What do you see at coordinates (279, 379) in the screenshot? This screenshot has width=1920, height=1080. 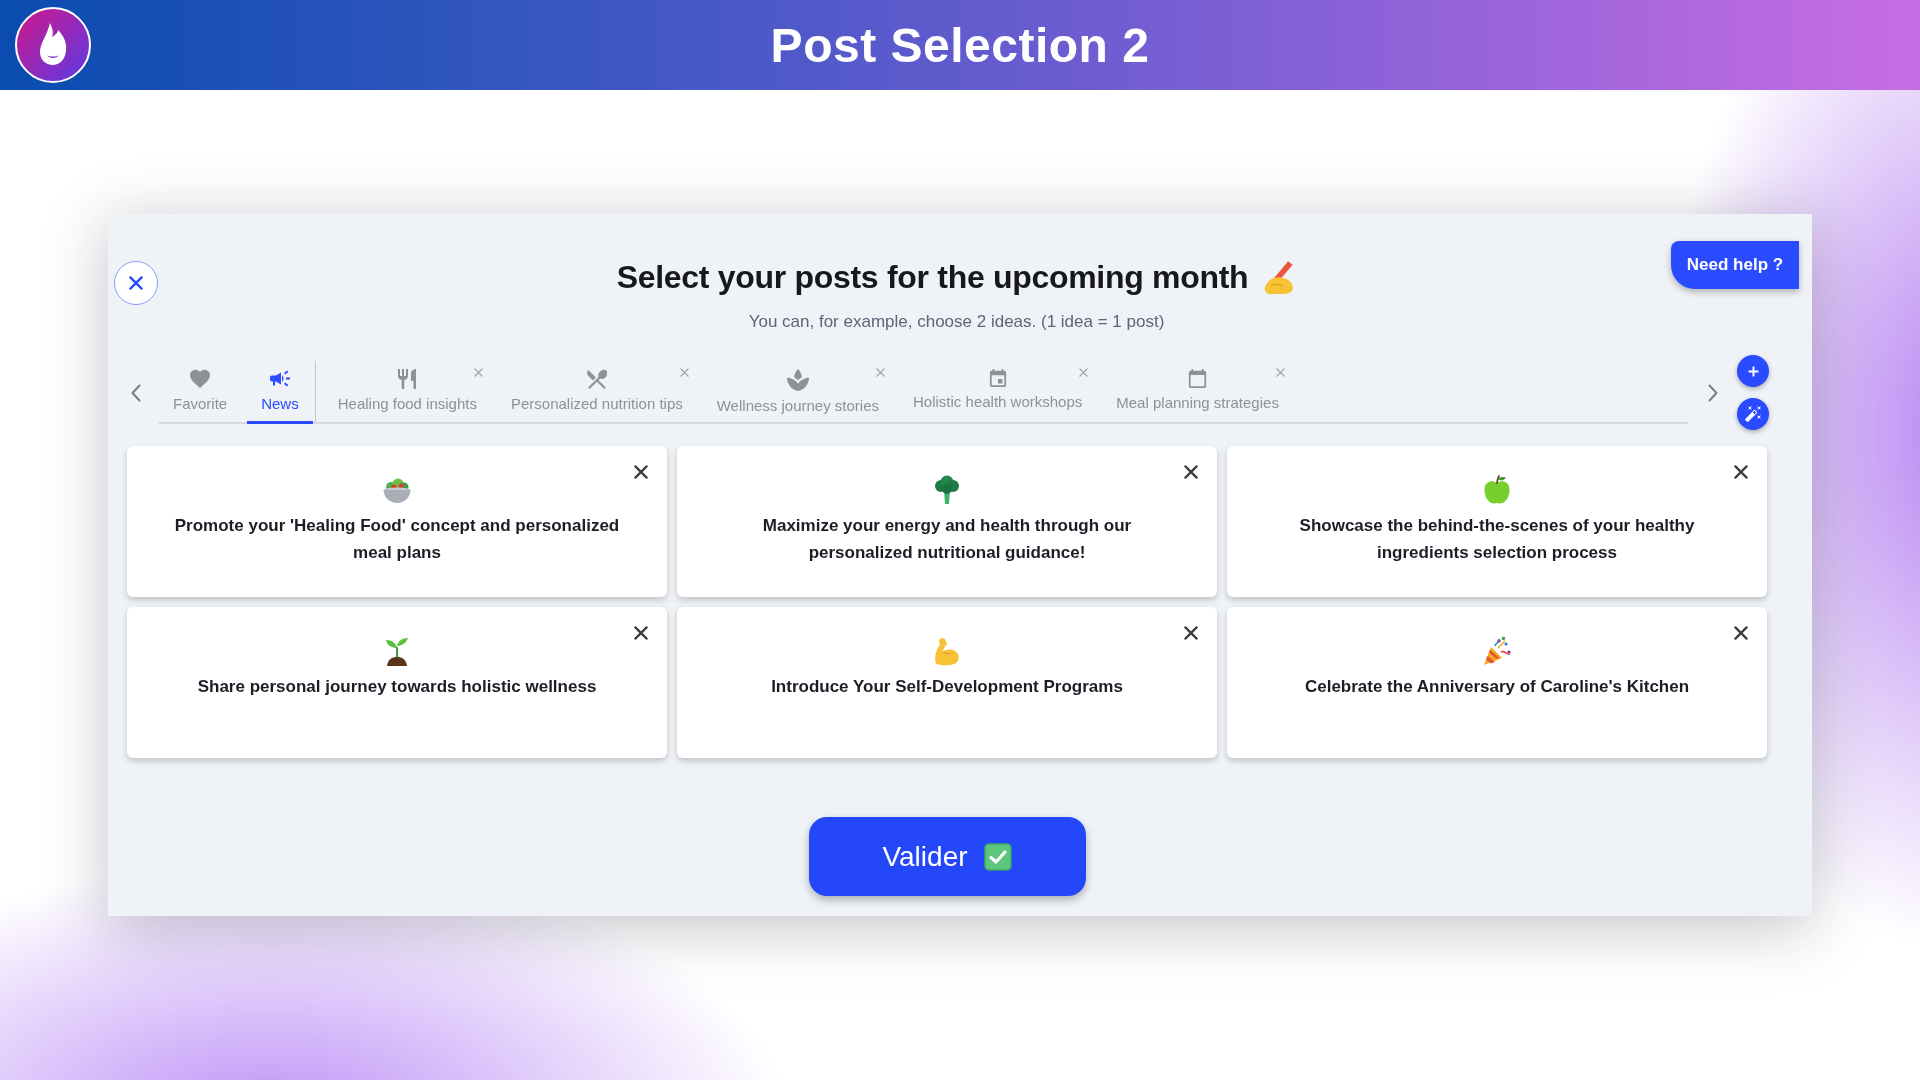 I see `megaphone-icon` at bounding box center [279, 379].